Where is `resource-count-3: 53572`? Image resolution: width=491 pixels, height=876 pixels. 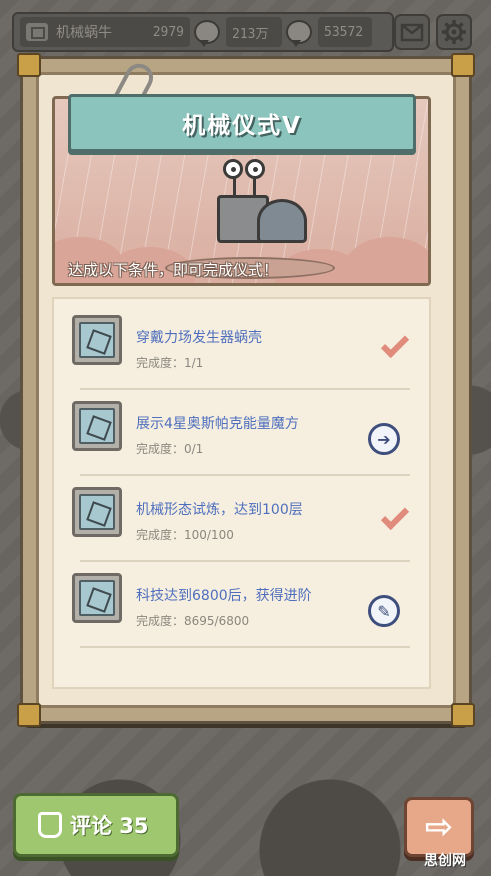 resource-count-3: 53572 is located at coordinates (344, 32).